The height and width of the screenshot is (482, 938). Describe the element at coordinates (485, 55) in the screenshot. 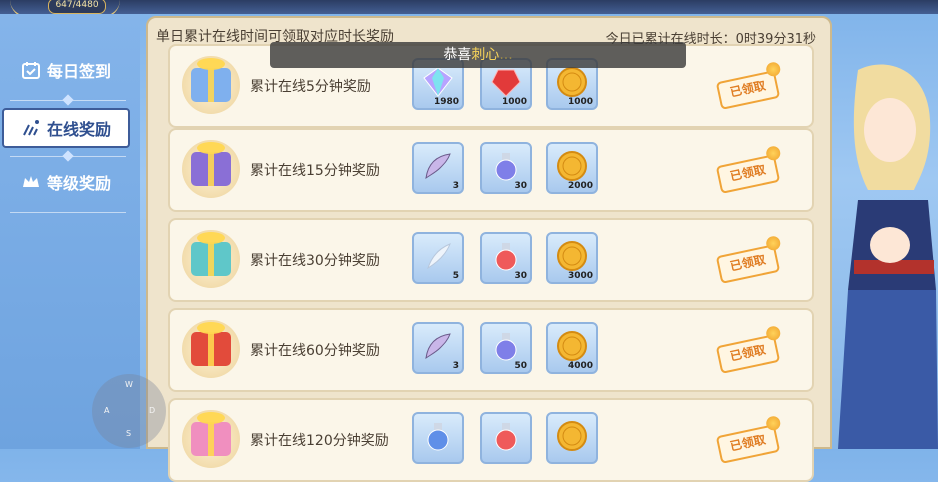

I see `toast-player-name: 刺心` at that location.